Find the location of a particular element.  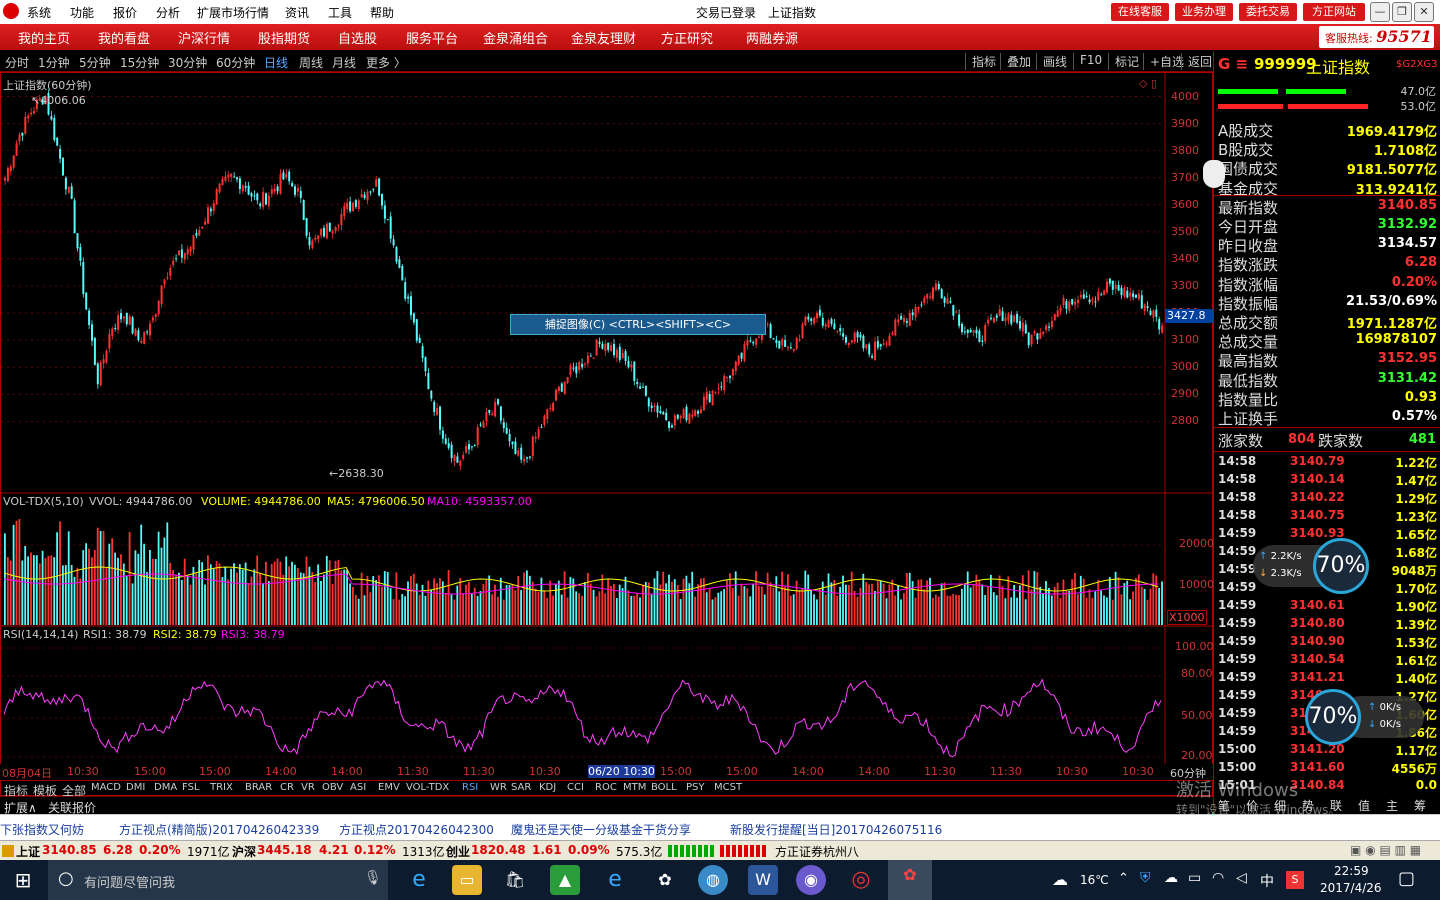

nav-finance: 金泉友理财 is located at coordinates (603, 37).